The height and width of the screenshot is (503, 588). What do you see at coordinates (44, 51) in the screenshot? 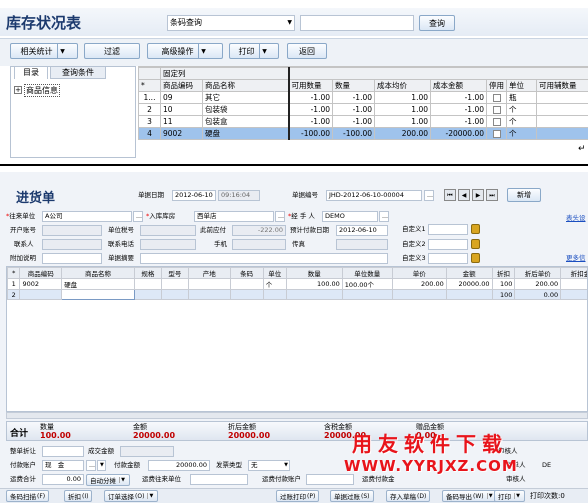
I see `related-stats-button: 相关统计 ▼` at bounding box center [44, 51].